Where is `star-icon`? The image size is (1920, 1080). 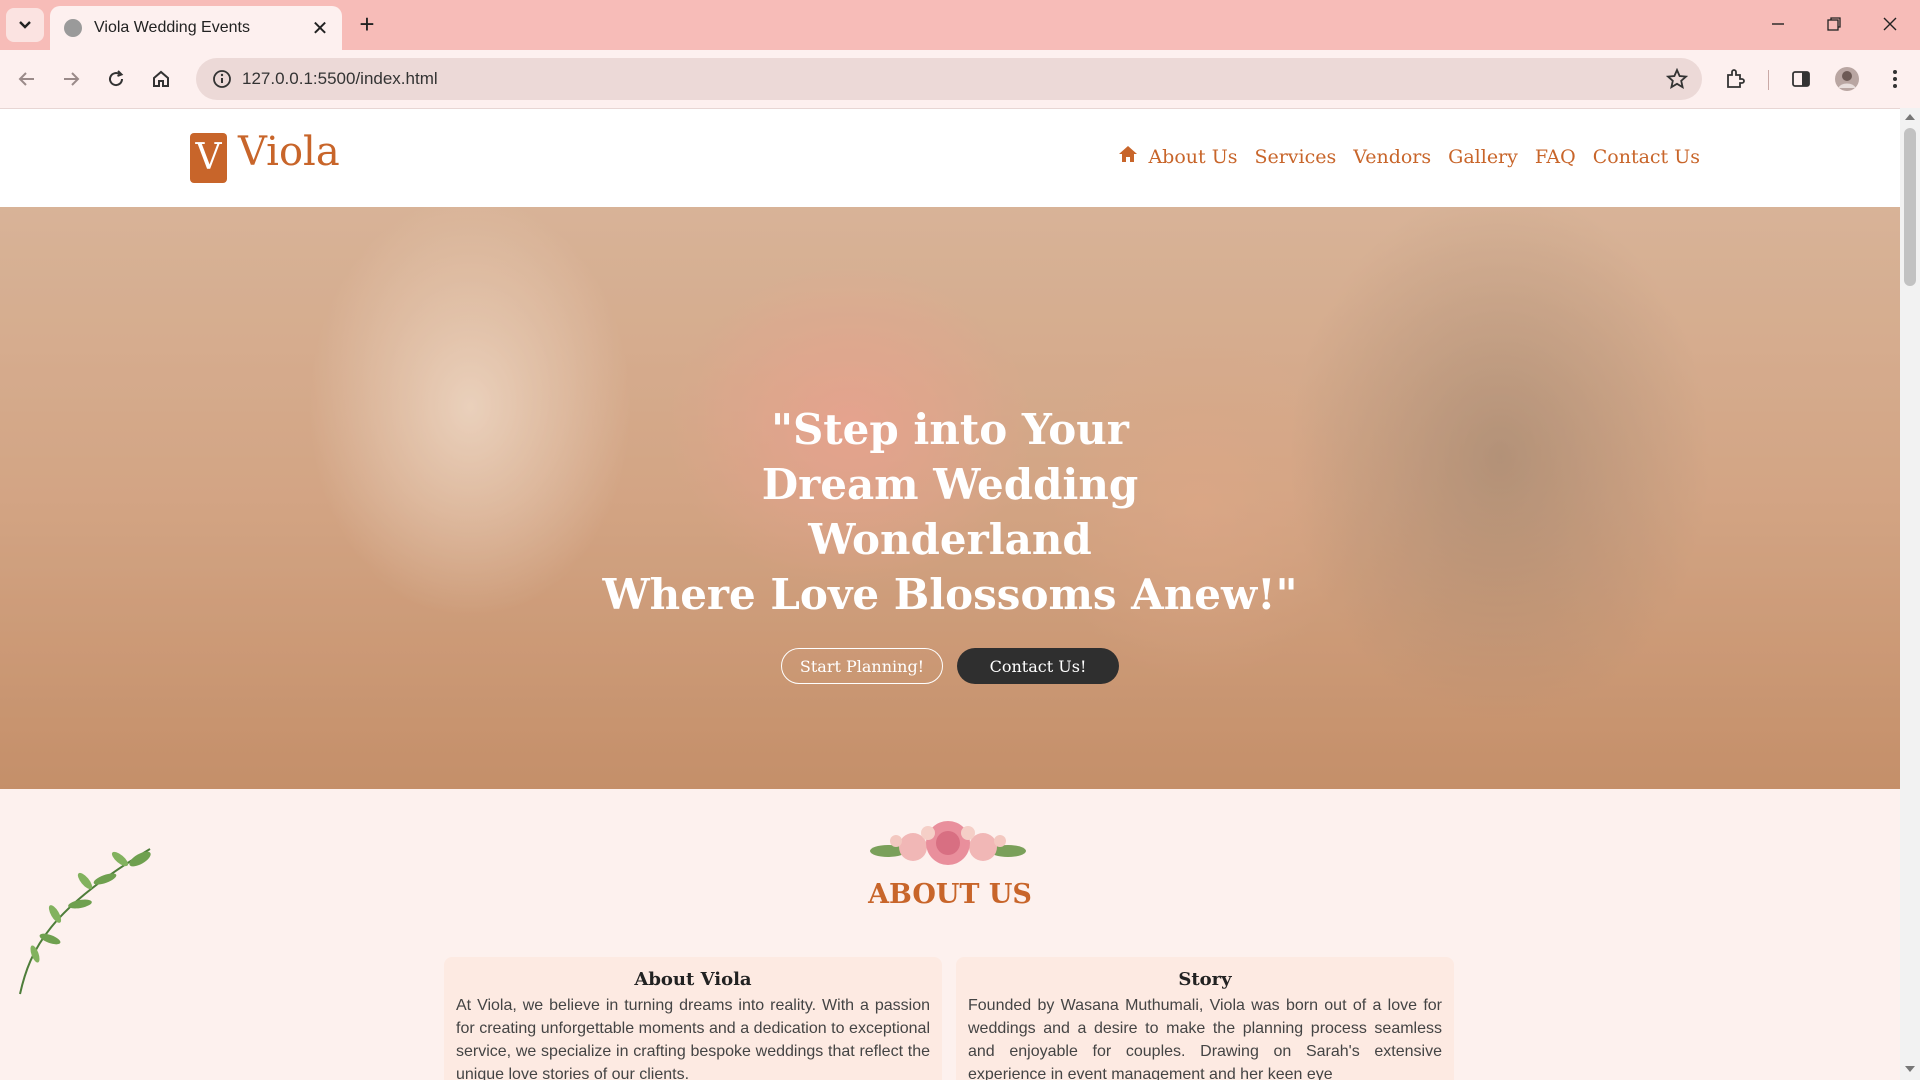 star-icon is located at coordinates (1677, 81).